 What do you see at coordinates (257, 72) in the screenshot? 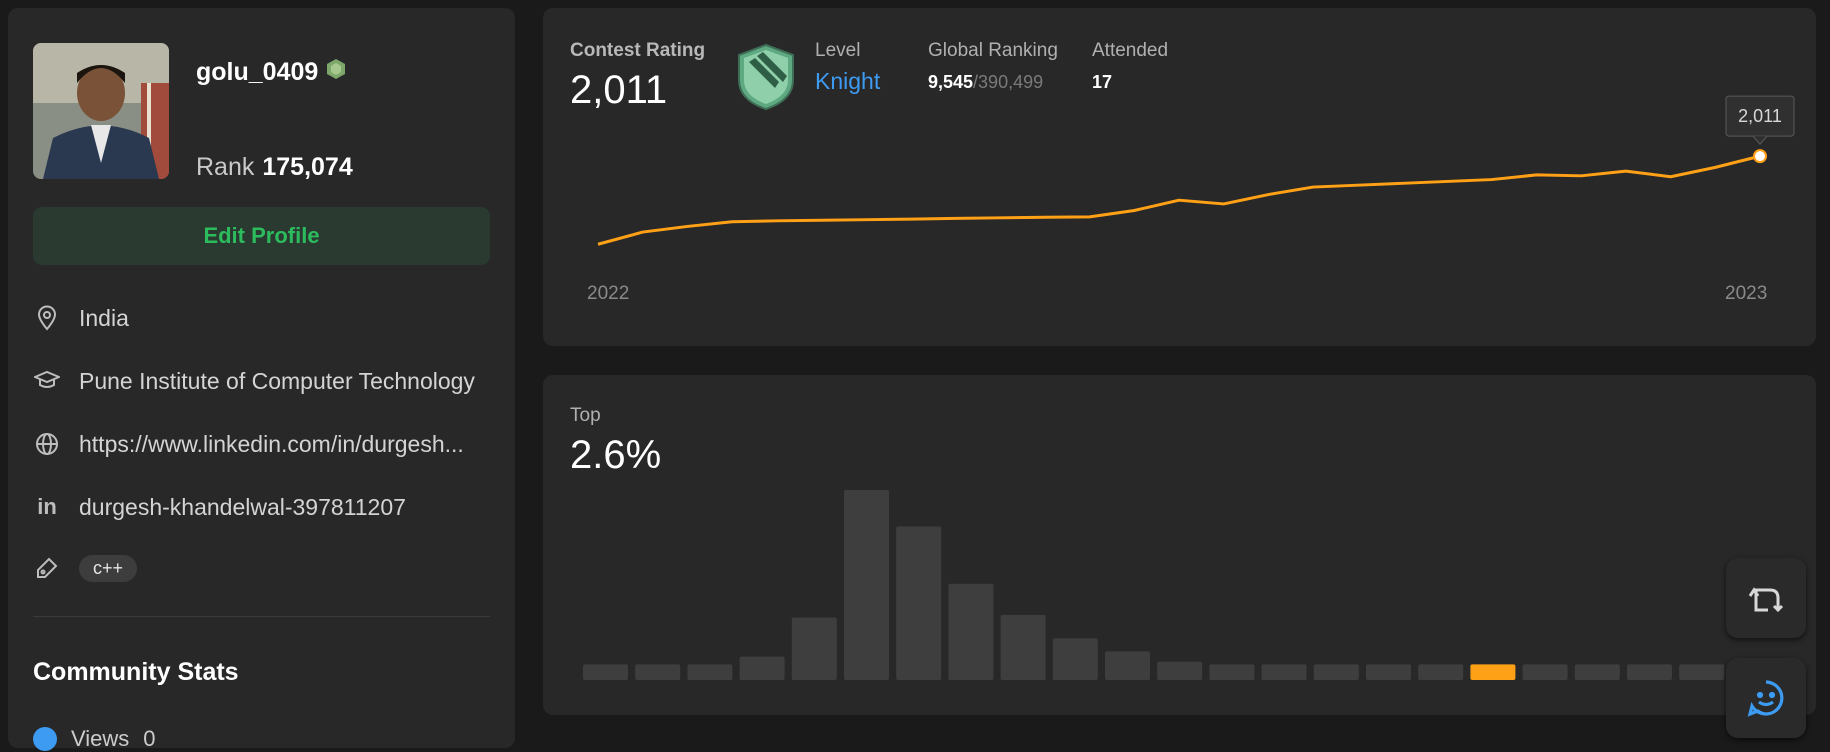
I see `username-text: golu_0409` at bounding box center [257, 72].